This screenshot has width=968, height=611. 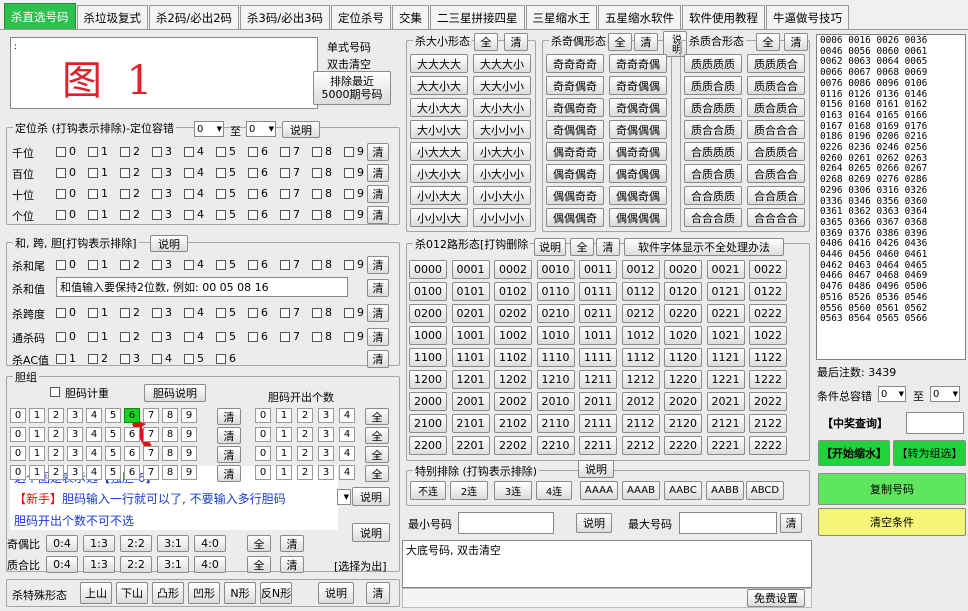 What do you see at coordinates (378, 593) in the screenshot?
I see `shape-clear-button: 清` at bounding box center [378, 593].